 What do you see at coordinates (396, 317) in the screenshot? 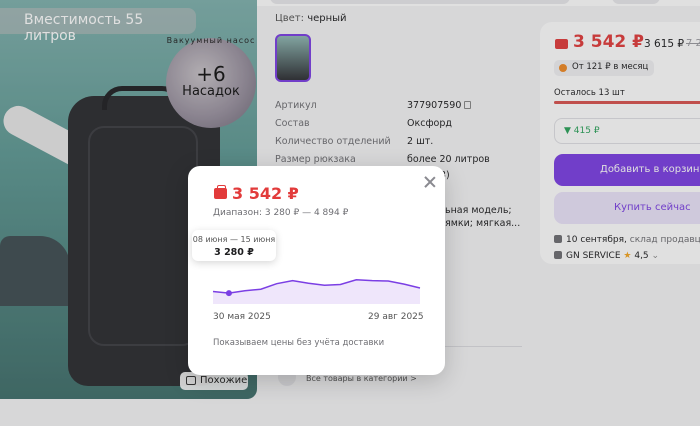
I see `x-axis-end-label: 29 авг 2025` at bounding box center [396, 317].